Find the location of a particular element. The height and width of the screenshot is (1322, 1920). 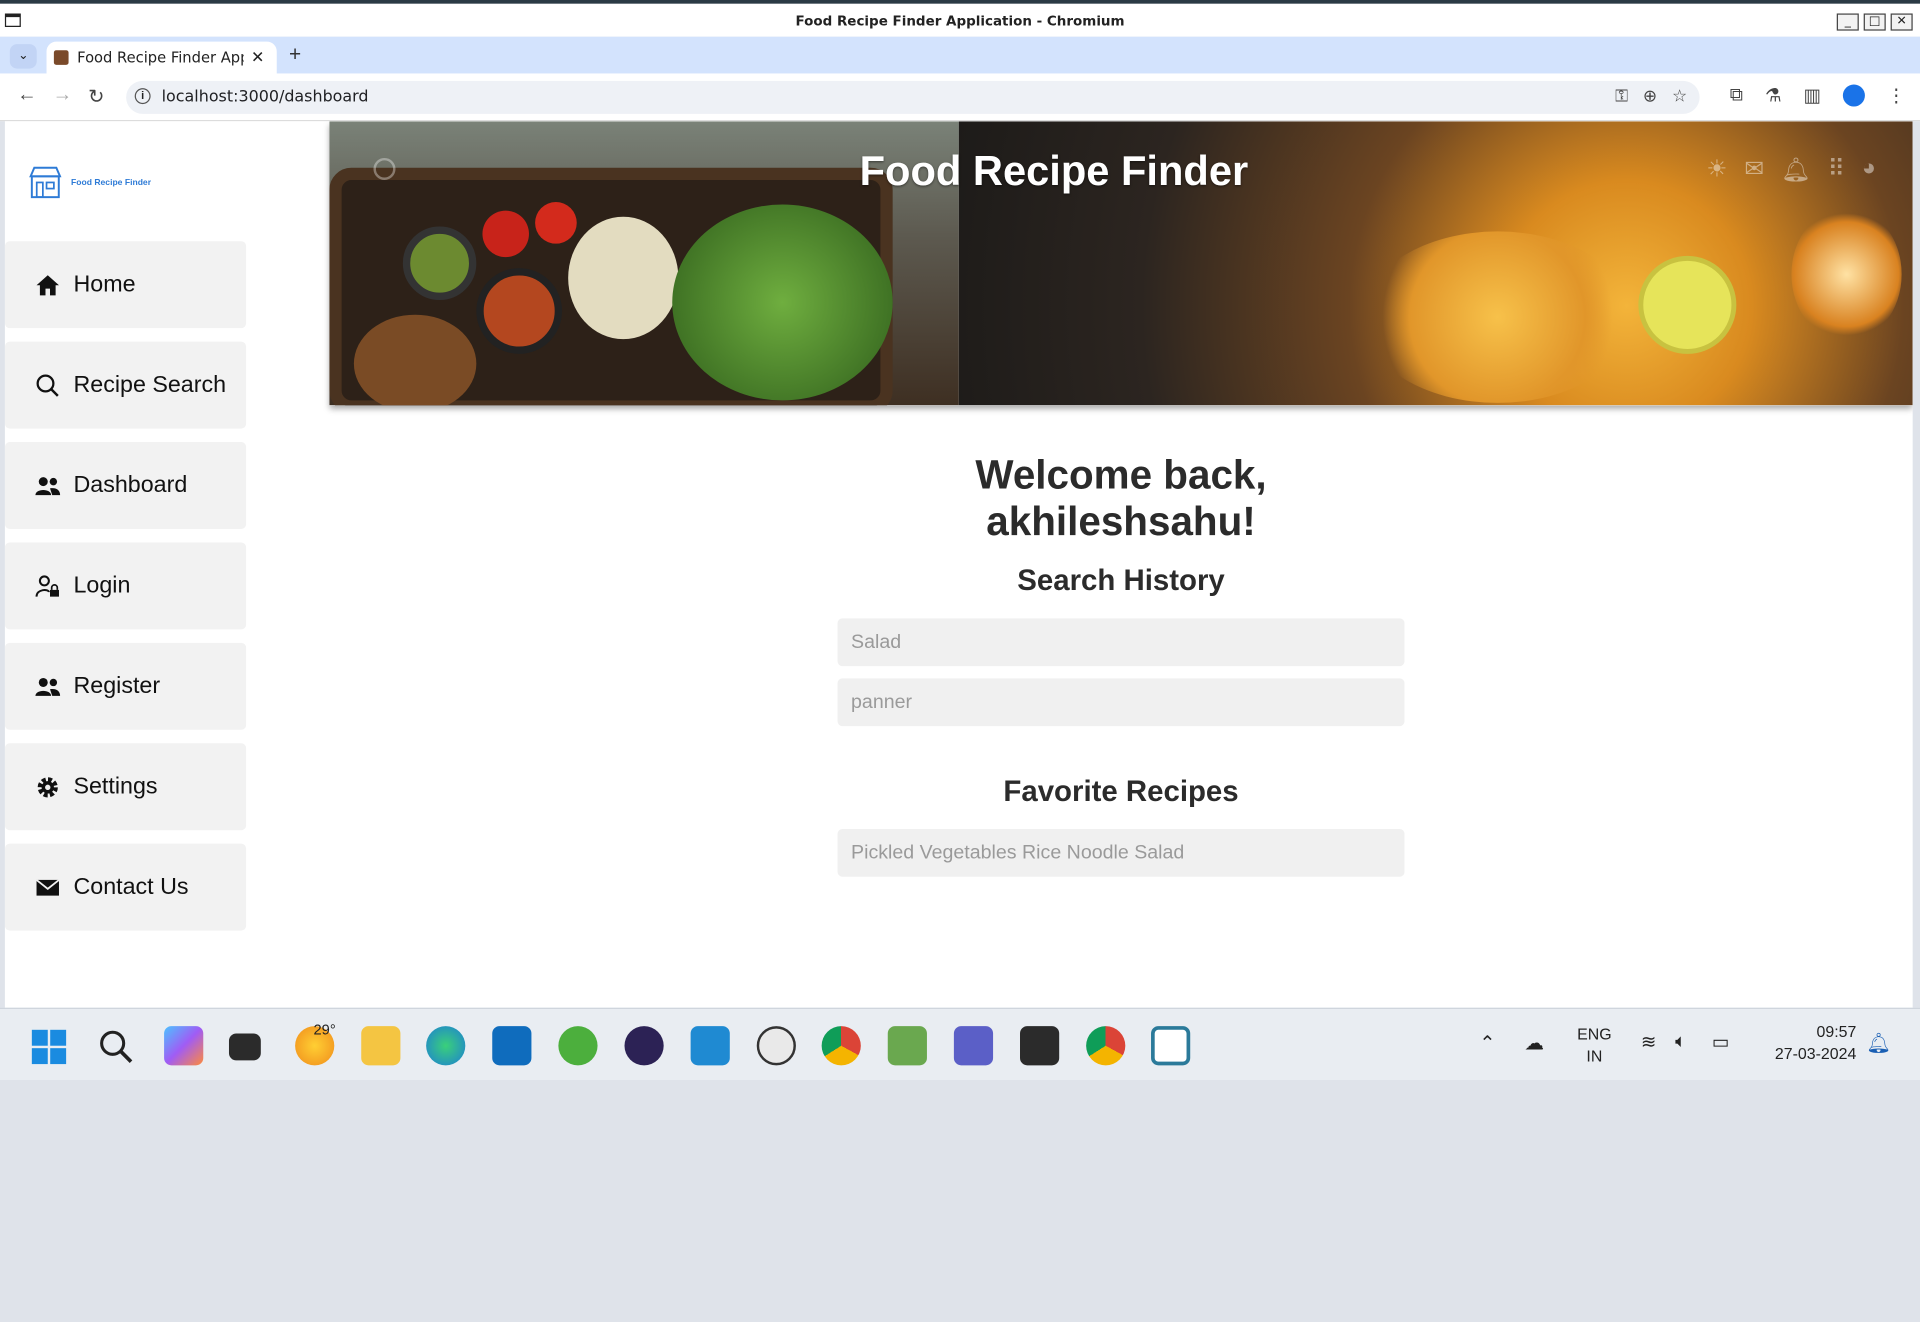

favorites-heading: Favorite Recipes is located at coordinates (1121, 792).